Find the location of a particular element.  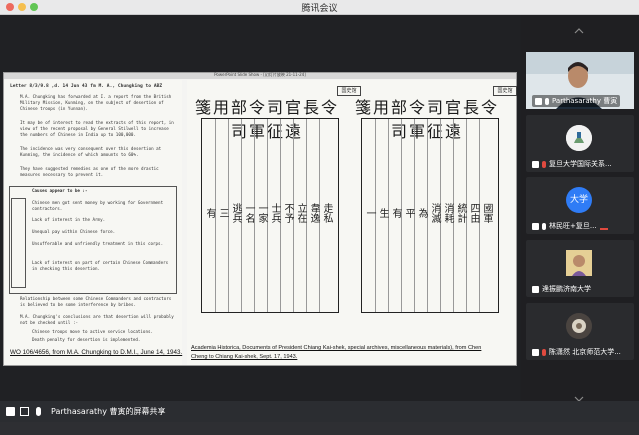

chinese-page-2: 箋用部令司官長令司軍征遠 國軍 四由 統計 消耗 消滅 為 平 有 生 一 is located at coordinates (427, 202).